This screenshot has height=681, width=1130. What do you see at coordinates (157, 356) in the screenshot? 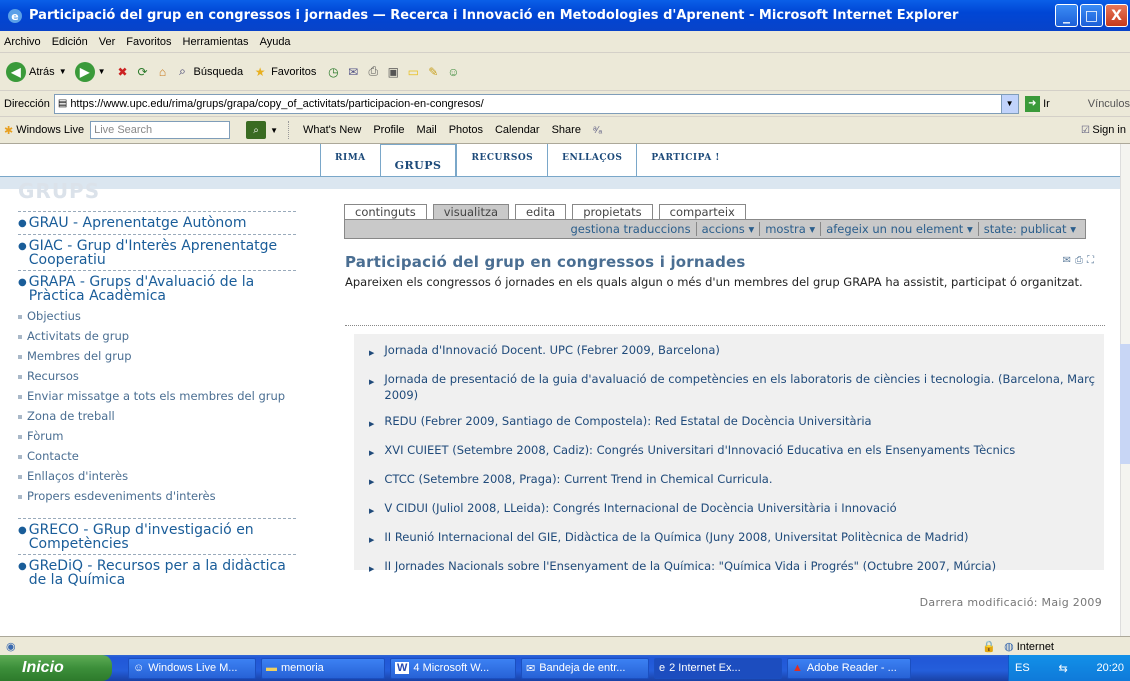
I see `sidebar-item-membres: Membres del grup` at bounding box center [157, 356].